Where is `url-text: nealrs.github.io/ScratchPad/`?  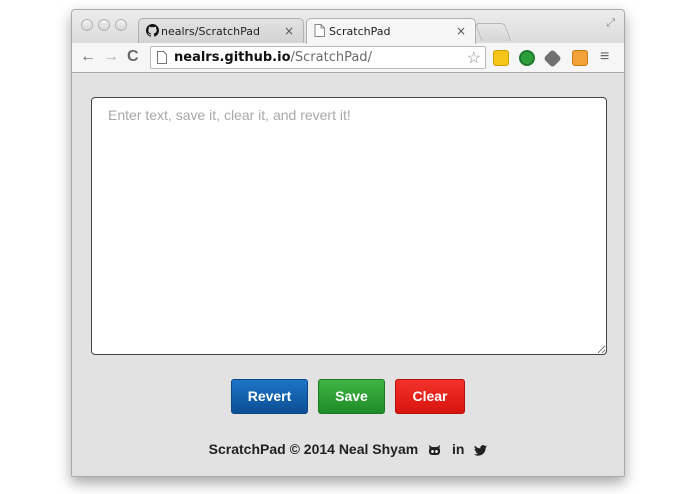 url-text: nealrs.github.io/ScratchPad/ is located at coordinates (273, 57).